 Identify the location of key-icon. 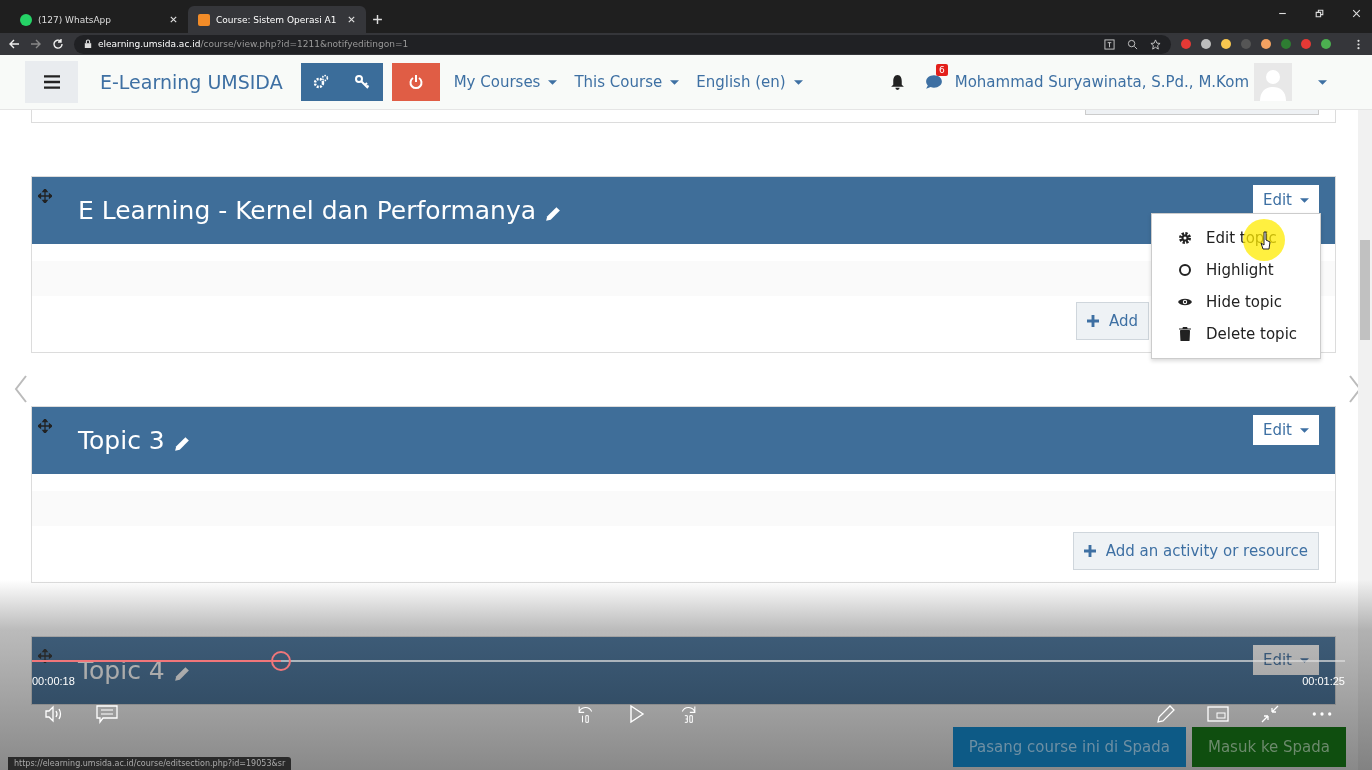
(362, 82).